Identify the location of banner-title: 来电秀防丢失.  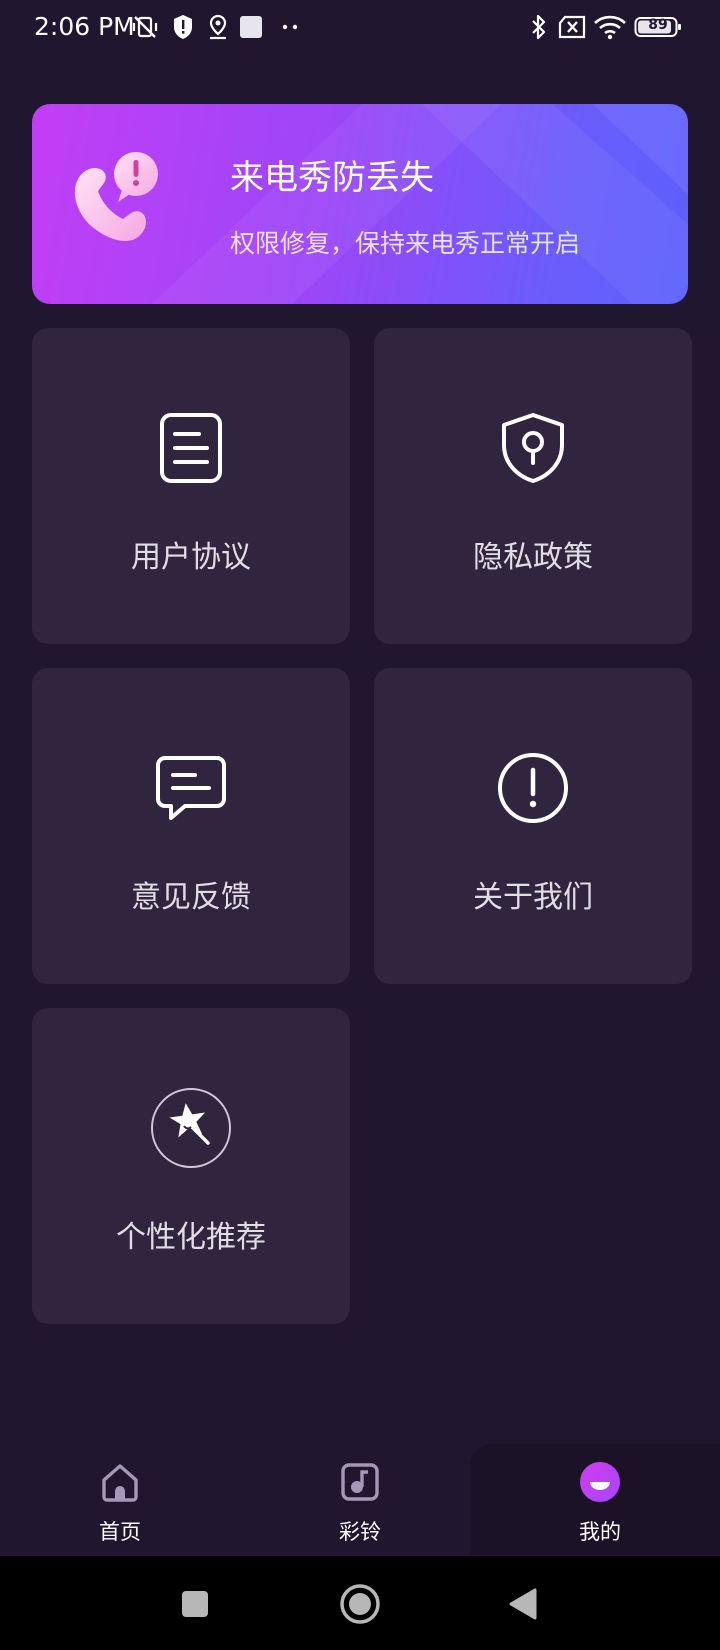
(332, 178).